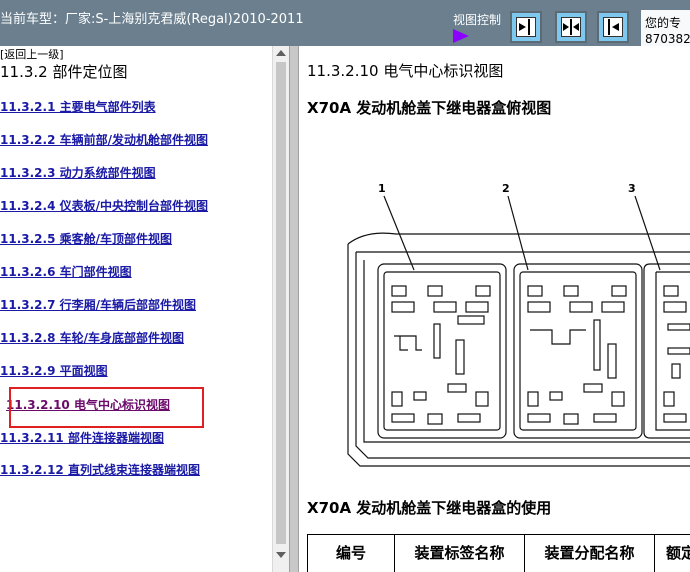 The width and height of the screenshot is (690, 572). I want to click on scroll-up-icon, so click(281, 53).